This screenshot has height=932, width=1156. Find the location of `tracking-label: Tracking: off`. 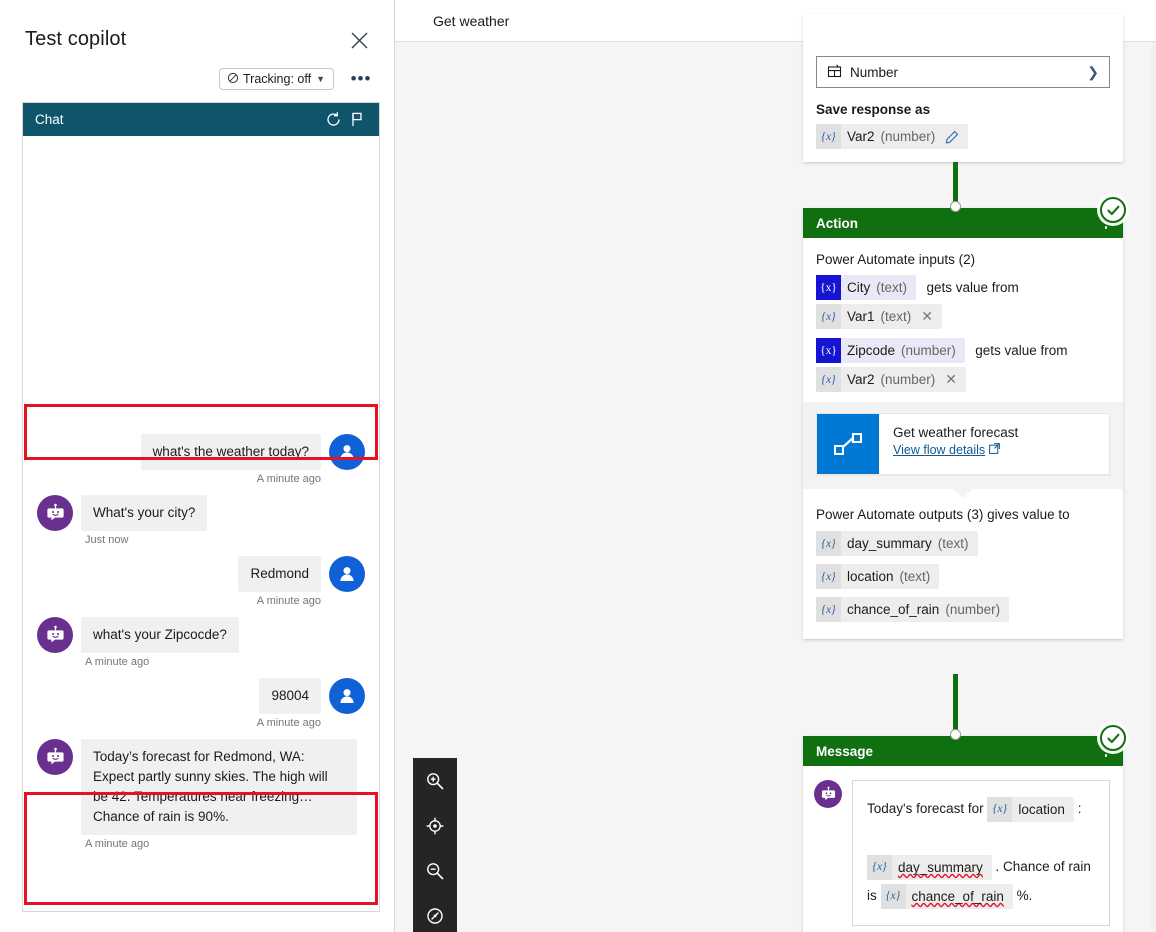

tracking-label: Tracking: off is located at coordinates (277, 79).